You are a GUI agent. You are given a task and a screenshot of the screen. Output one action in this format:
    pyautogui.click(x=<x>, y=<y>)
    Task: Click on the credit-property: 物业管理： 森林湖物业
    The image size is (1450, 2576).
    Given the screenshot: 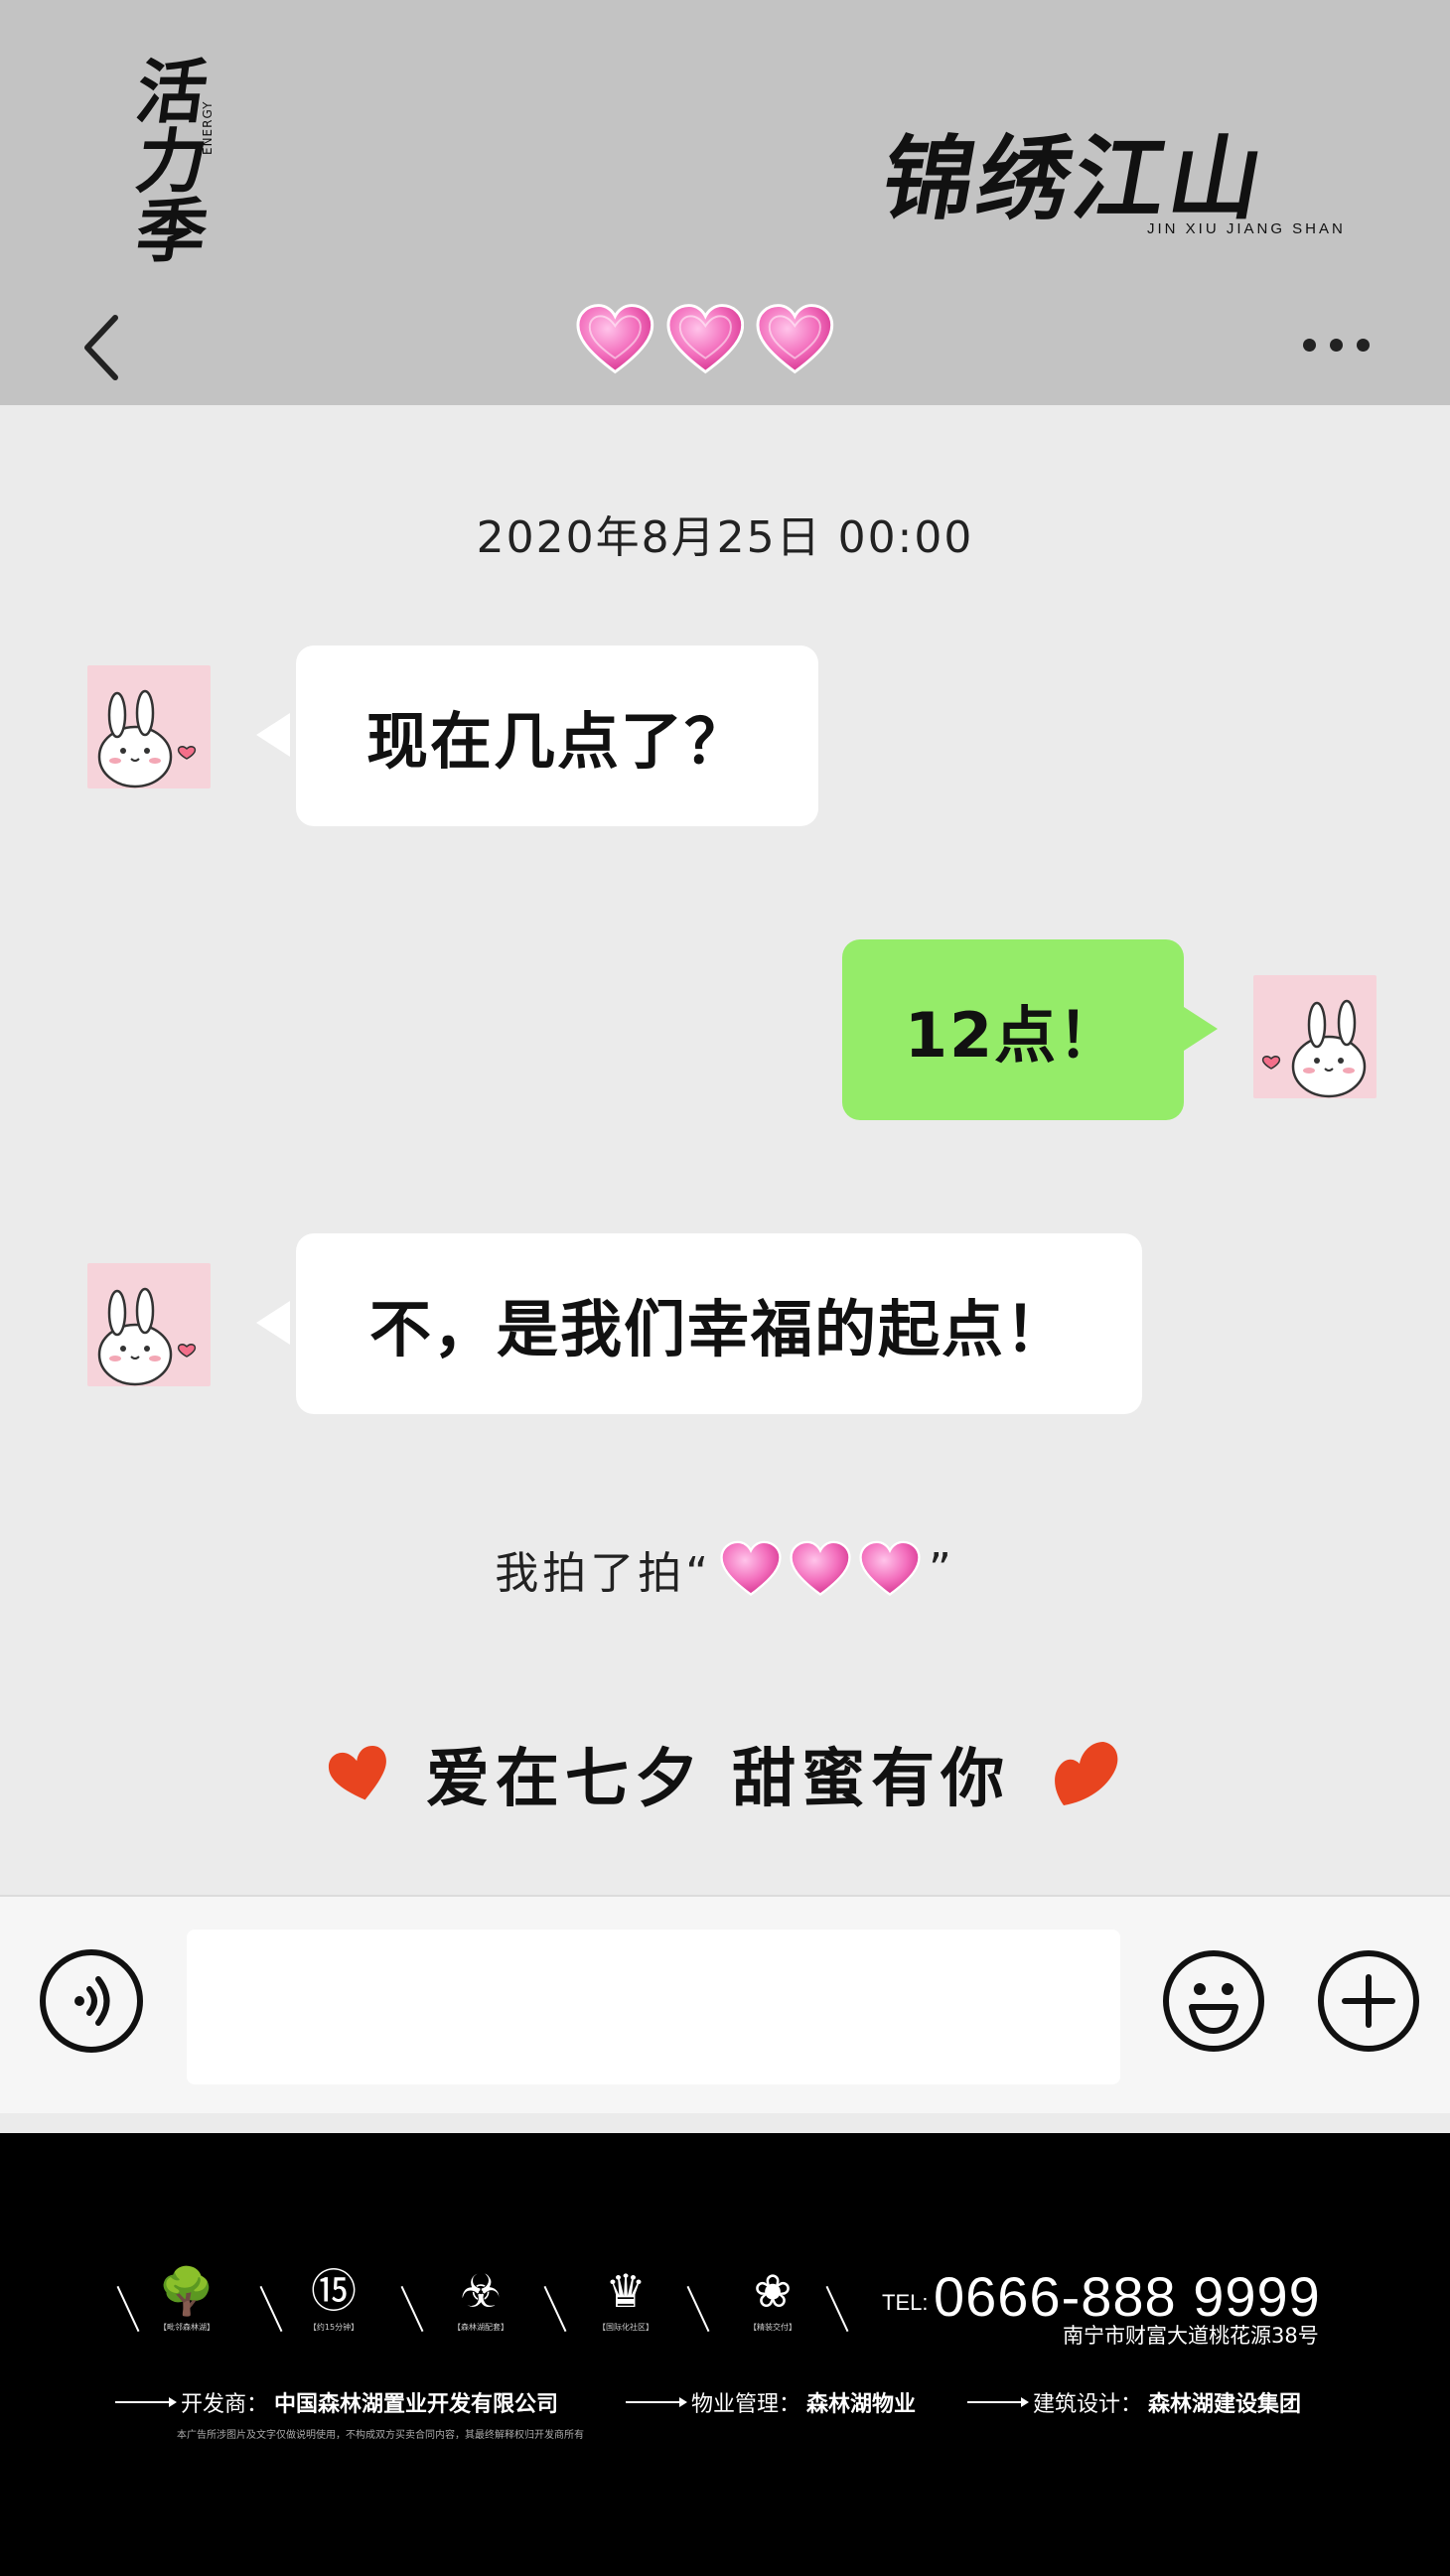 What is the action you would take?
    pyautogui.click(x=771, y=2402)
    